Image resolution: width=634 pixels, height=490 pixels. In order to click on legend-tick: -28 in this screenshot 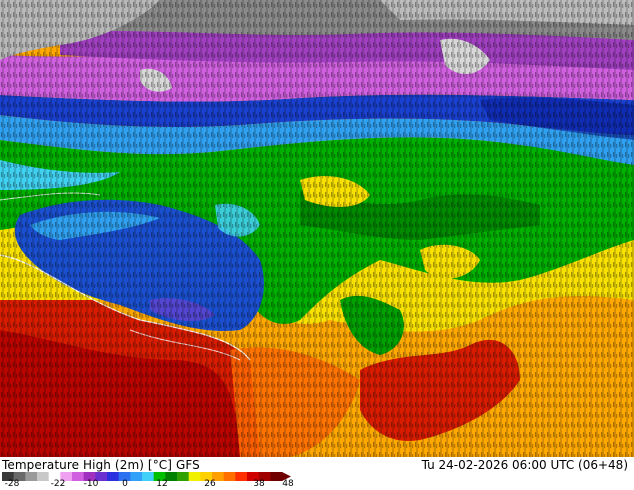, I will do `click(12, 484)`.